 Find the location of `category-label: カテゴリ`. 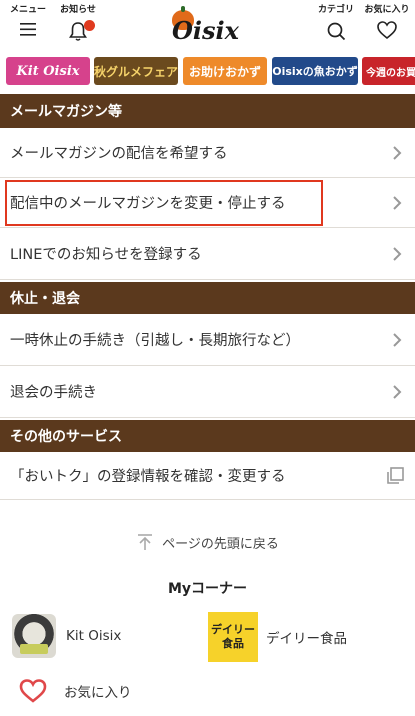

category-label: カテゴリ is located at coordinates (335, 10).